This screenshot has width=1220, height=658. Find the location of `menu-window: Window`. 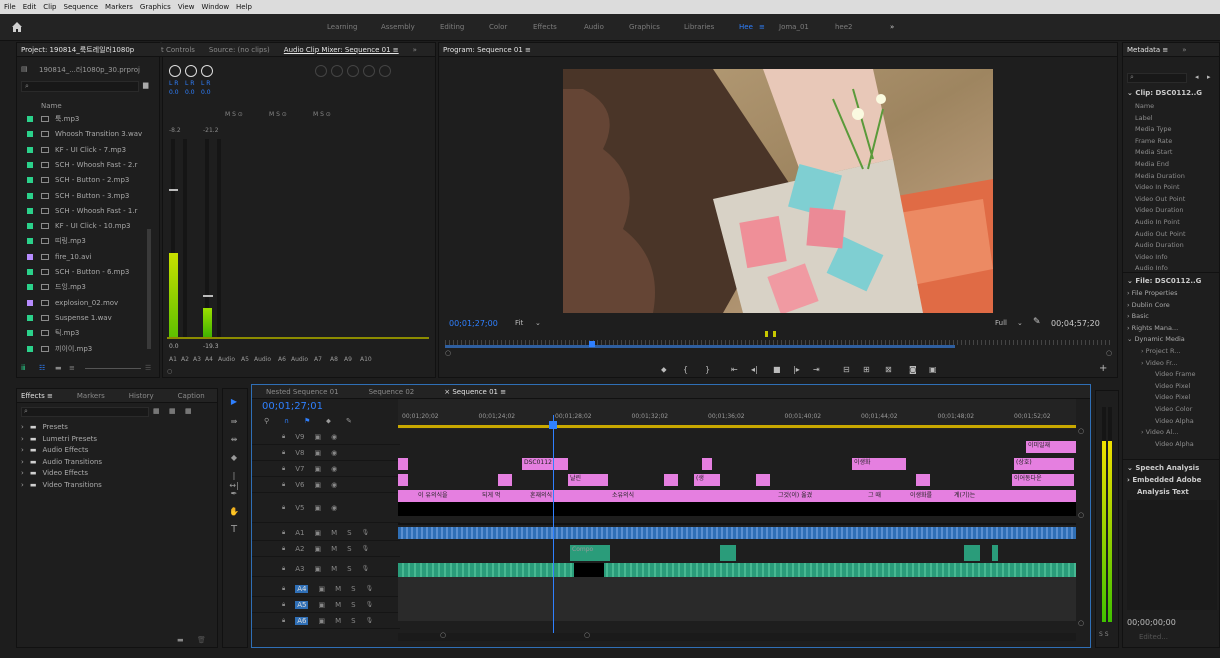

menu-window: Window is located at coordinates (215, 7).